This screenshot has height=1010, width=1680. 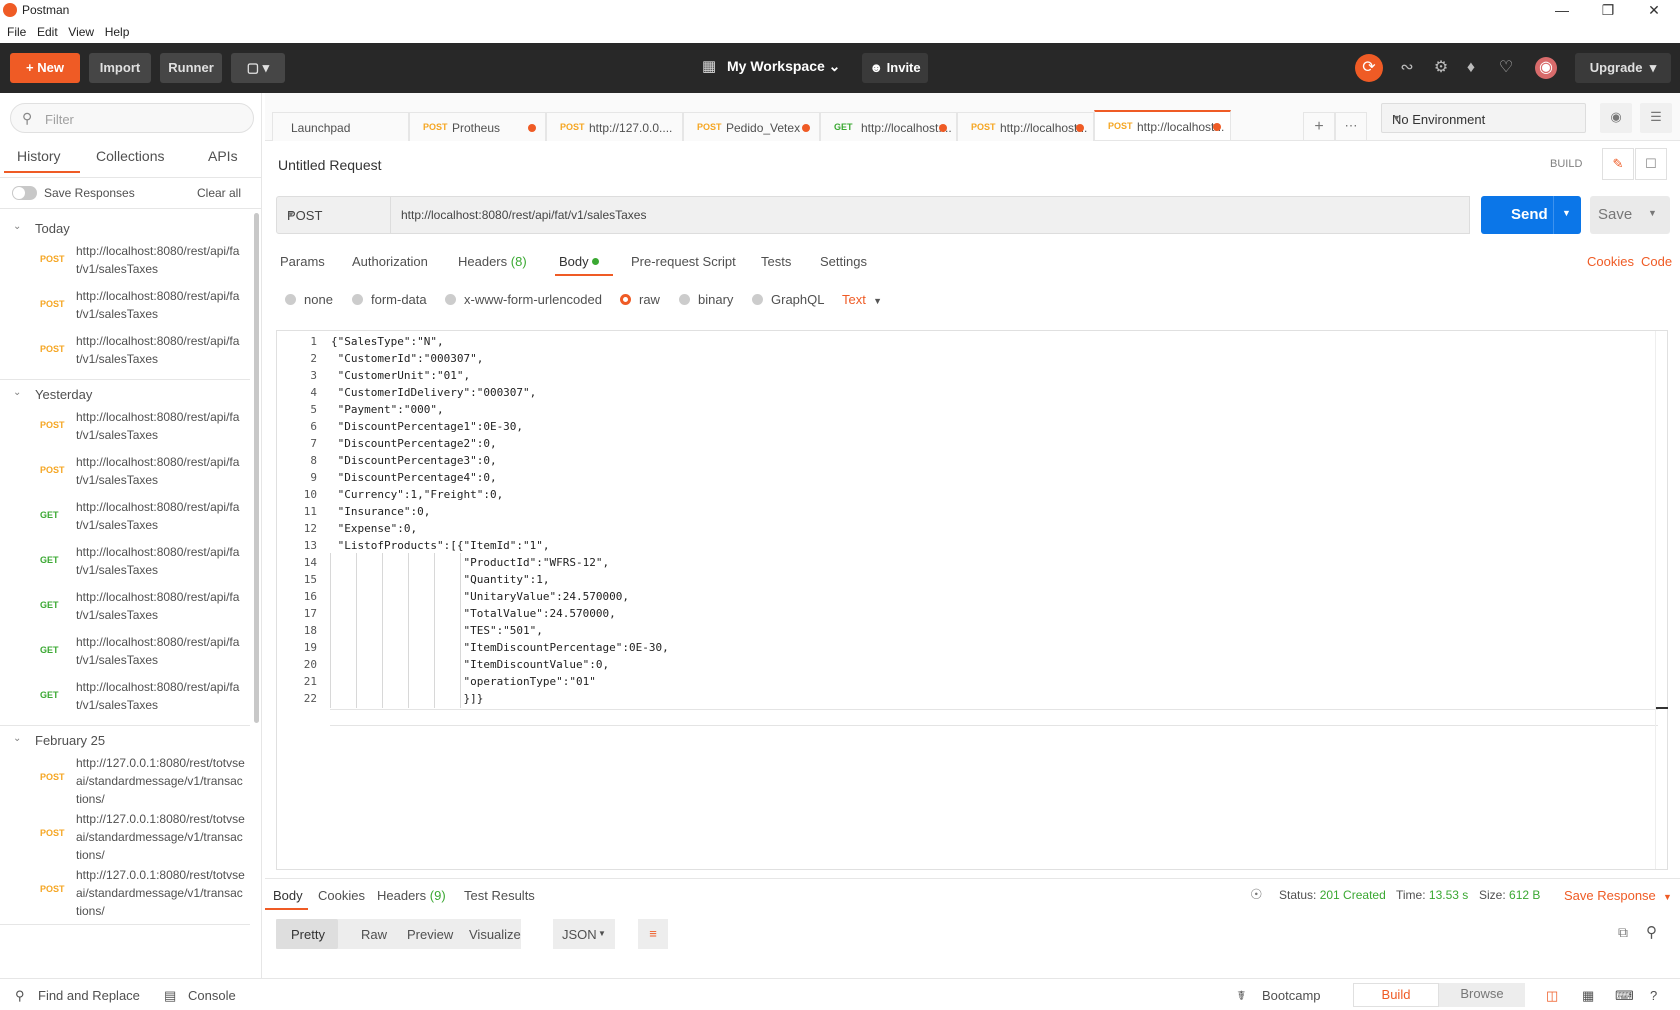 I want to click on copy-icon: ⧉, so click(x=1623, y=932).